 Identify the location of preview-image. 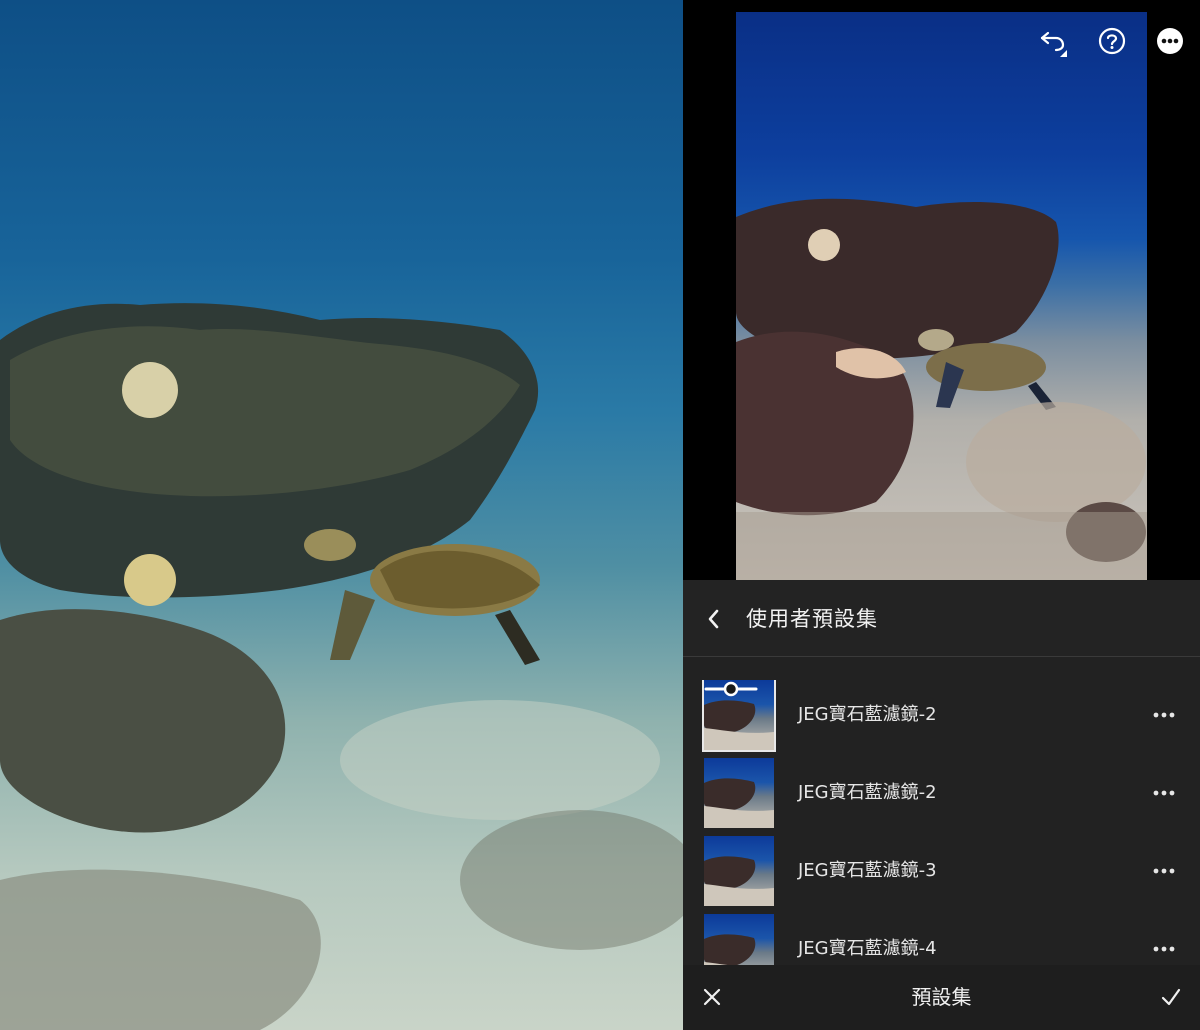
(941, 389).